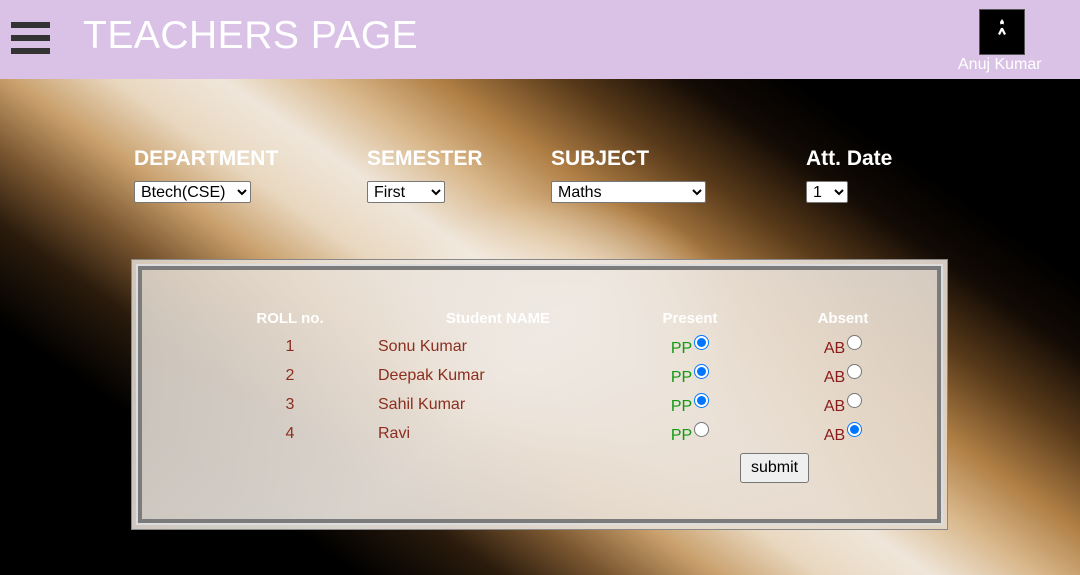 The height and width of the screenshot is (575, 1080). What do you see at coordinates (628, 175) in the screenshot?
I see `subject-filter: SUBJECT Maths` at bounding box center [628, 175].